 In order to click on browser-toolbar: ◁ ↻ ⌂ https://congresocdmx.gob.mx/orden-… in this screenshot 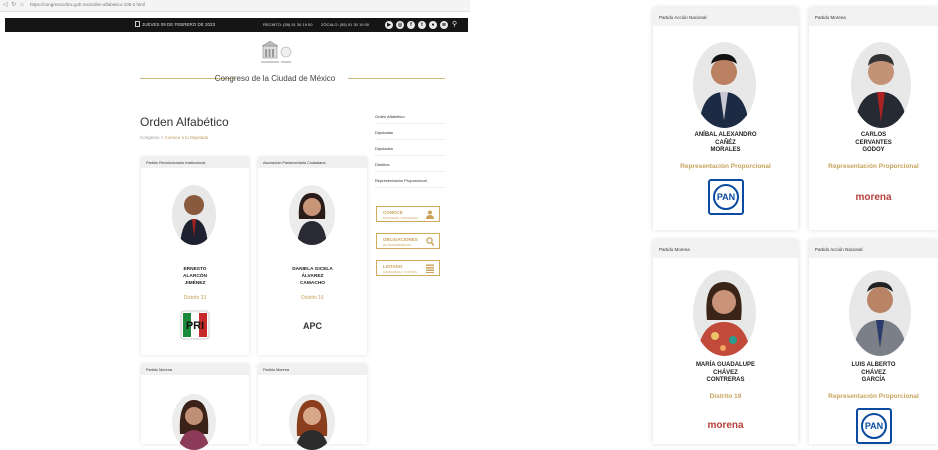, I will do `click(235, 6)`.